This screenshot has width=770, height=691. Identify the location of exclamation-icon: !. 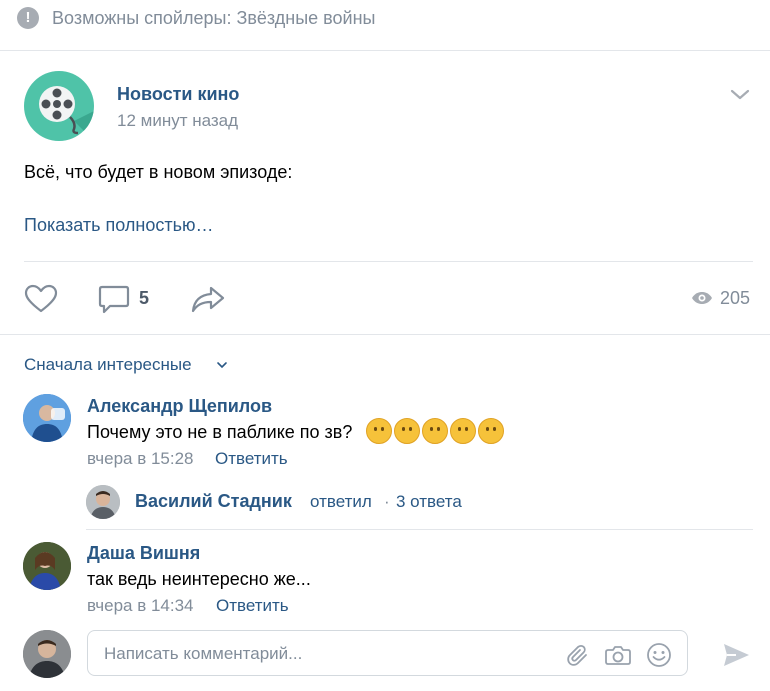
(28, 18).